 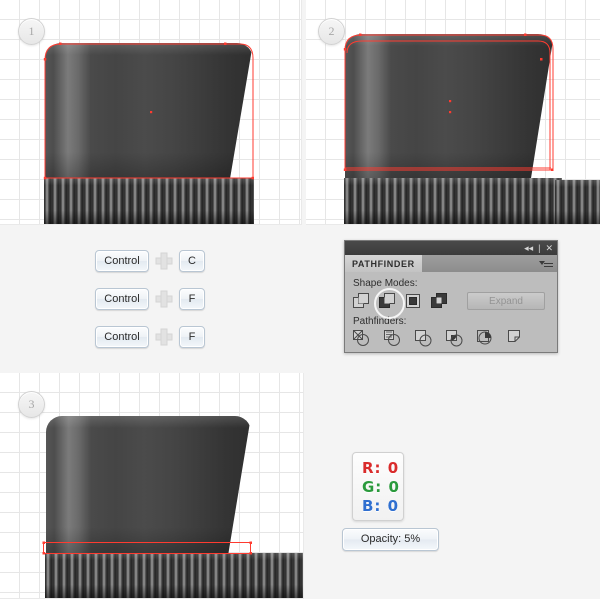 What do you see at coordinates (372, 506) in the screenshot?
I see `rgb-blue-label: B:` at bounding box center [372, 506].